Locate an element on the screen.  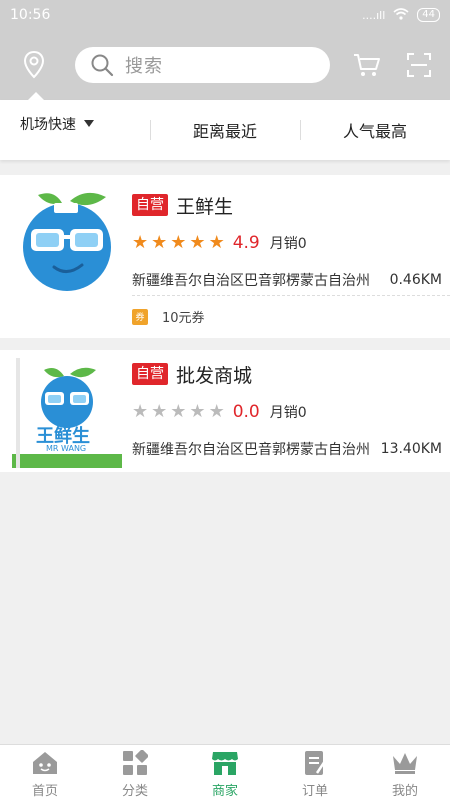
tab-label: 商家 is located at coordinates (224, 791).